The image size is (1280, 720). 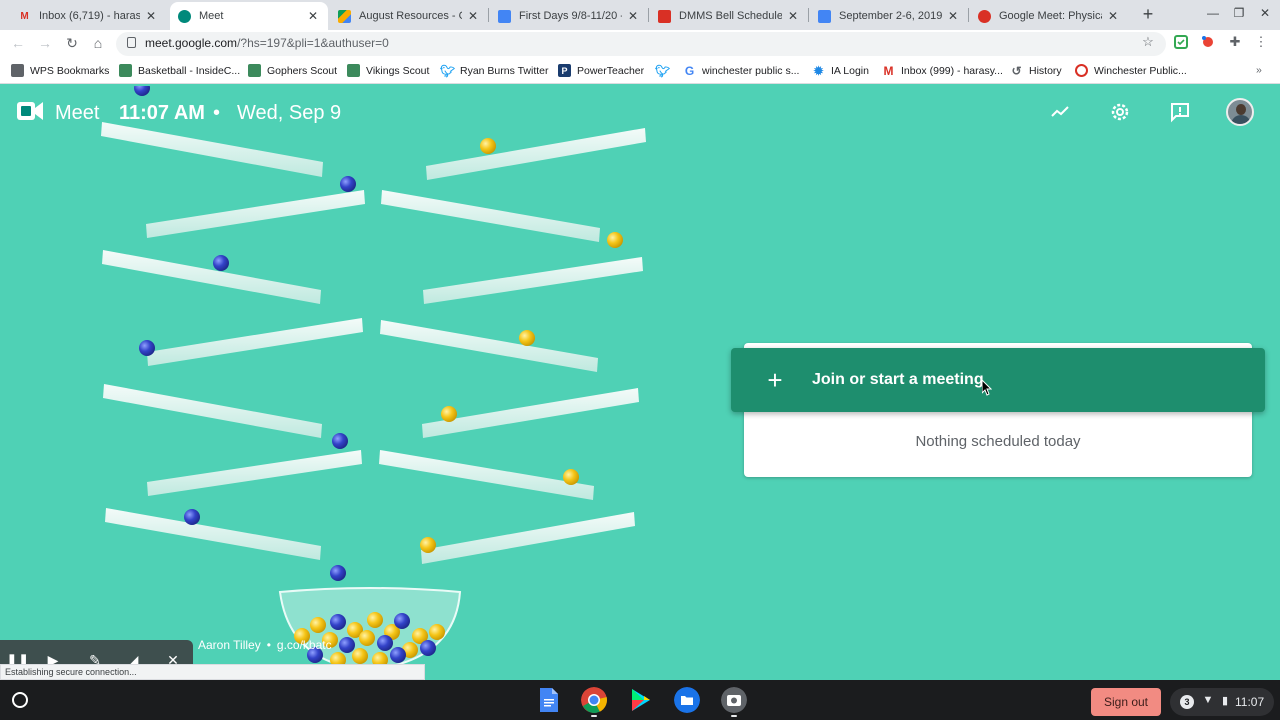 I want to click on settings-gear-icon, so click(x=1120, y=112).